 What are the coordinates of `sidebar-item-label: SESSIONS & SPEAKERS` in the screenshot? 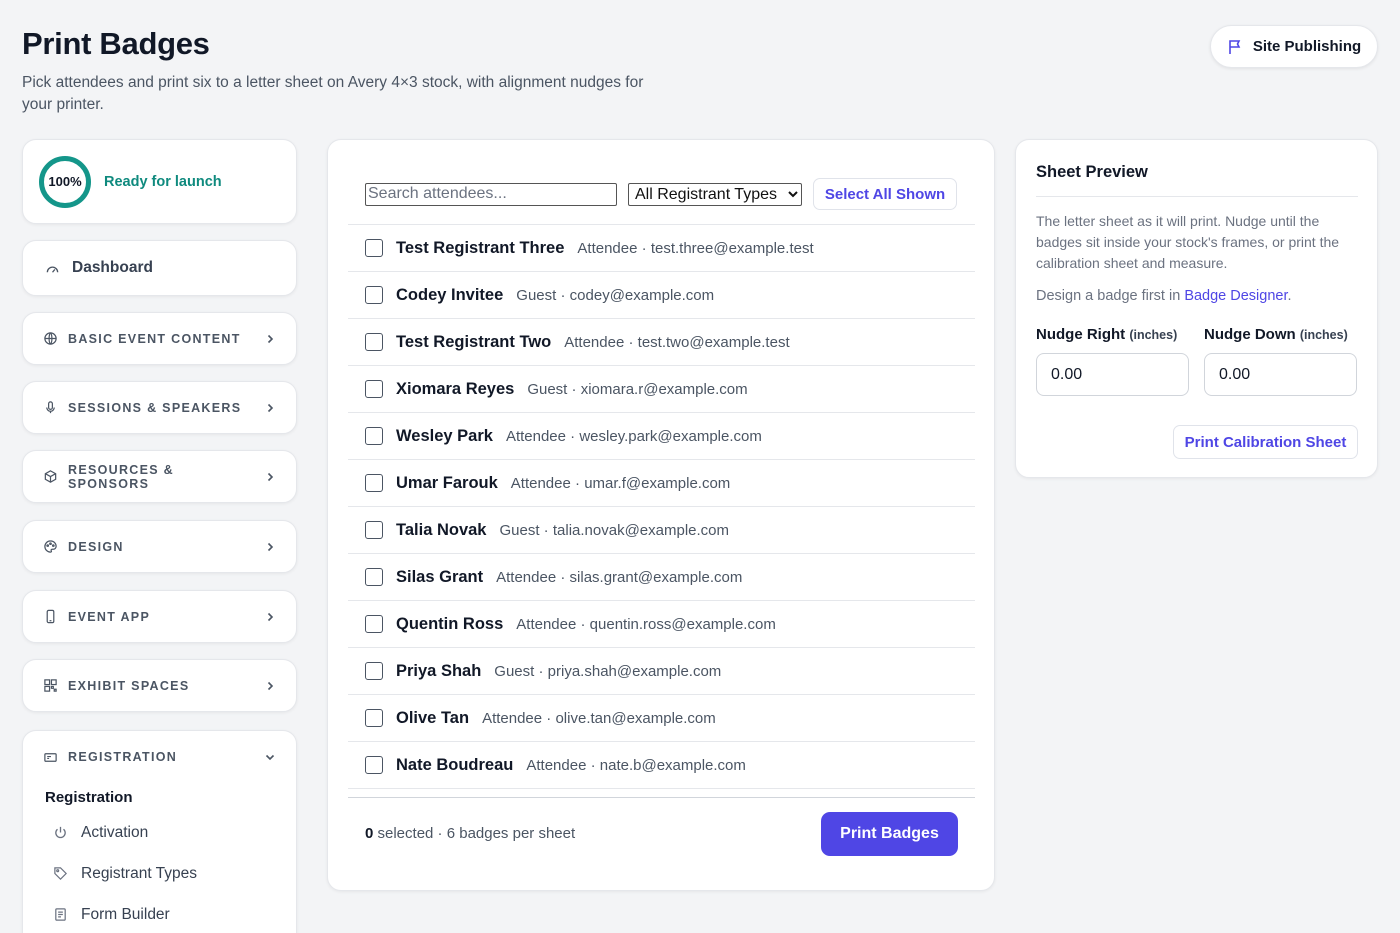 It's located at (155, 407).